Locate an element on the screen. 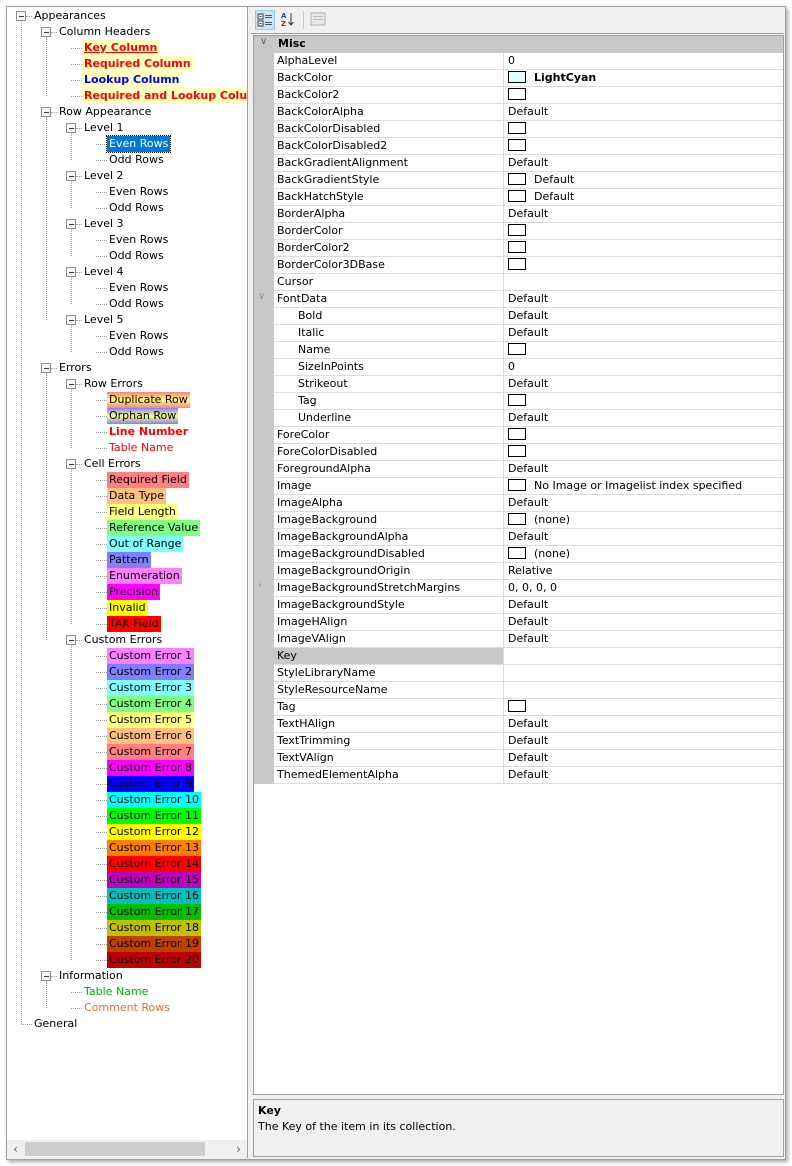 This screenshot has height=1166, width=792. tree-node-label: General is located at coordinates (55, 1024).